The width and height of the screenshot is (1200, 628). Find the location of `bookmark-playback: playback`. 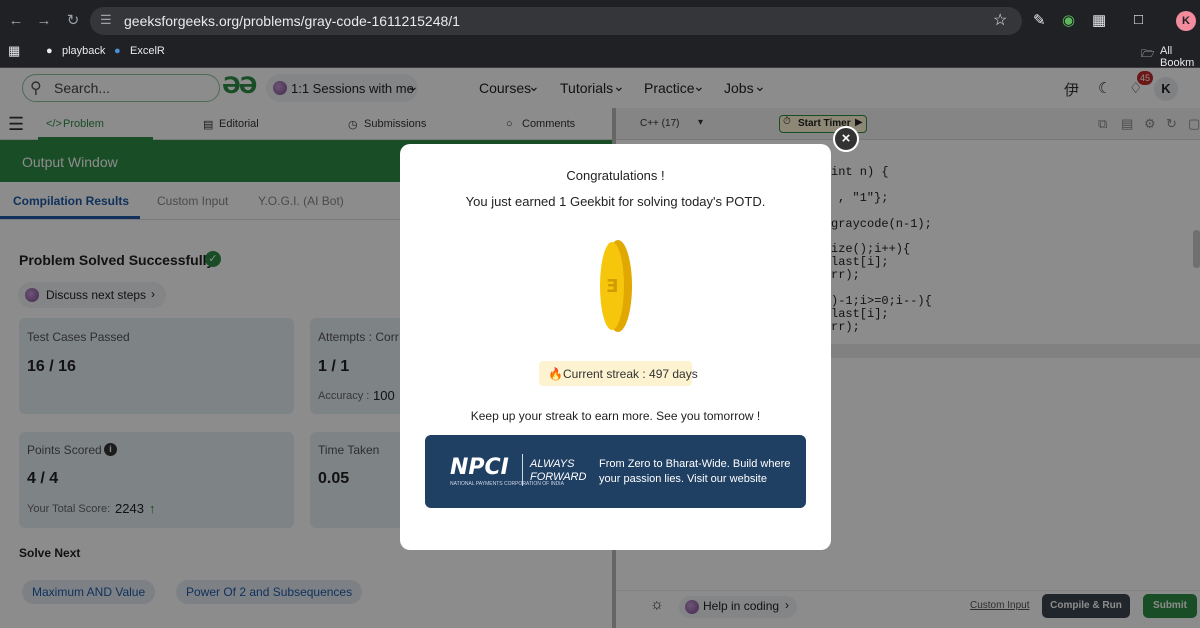

bookmark-playback: playback is located at coordinates (83, 51).